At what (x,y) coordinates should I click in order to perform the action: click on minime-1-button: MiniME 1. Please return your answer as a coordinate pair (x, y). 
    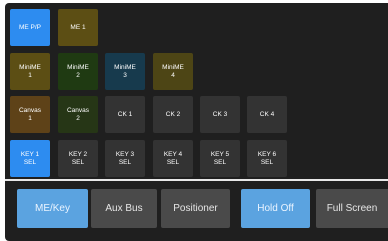
    Looking at the image, I should click on (30, 71).